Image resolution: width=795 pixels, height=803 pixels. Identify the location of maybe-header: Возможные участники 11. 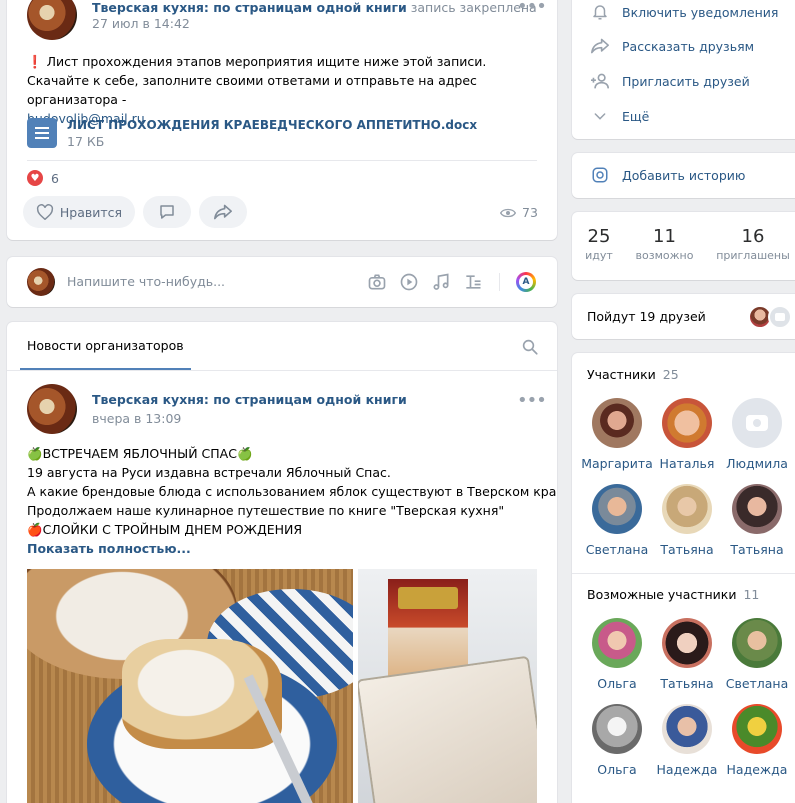
(673, 594).